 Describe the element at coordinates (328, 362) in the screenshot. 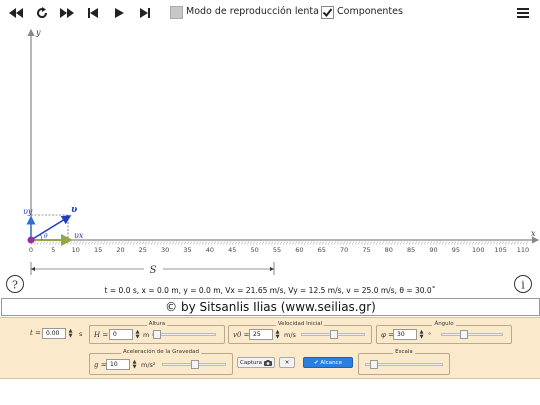

I see `range-button: ✔ Alcance` at that location.